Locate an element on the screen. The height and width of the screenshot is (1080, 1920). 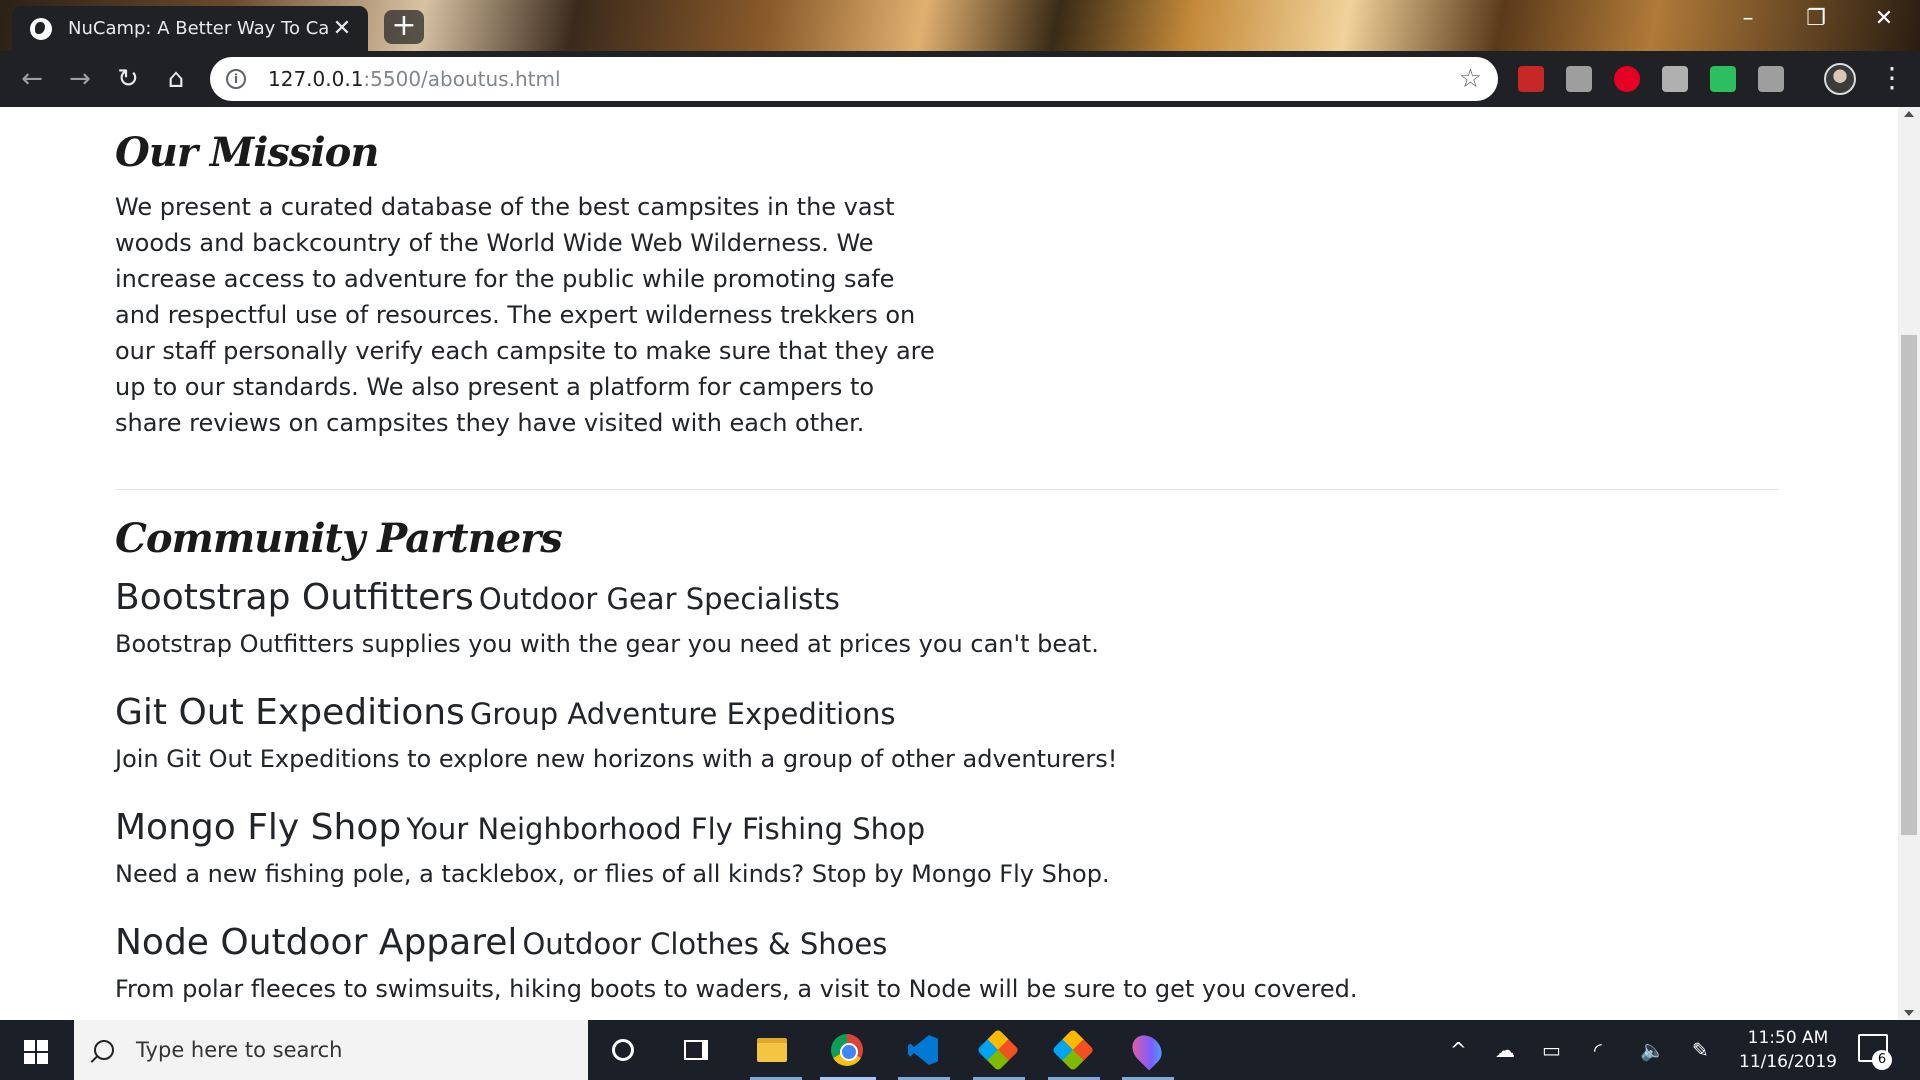
back-arrow-icon: ← is located at coordinates (32, 79).